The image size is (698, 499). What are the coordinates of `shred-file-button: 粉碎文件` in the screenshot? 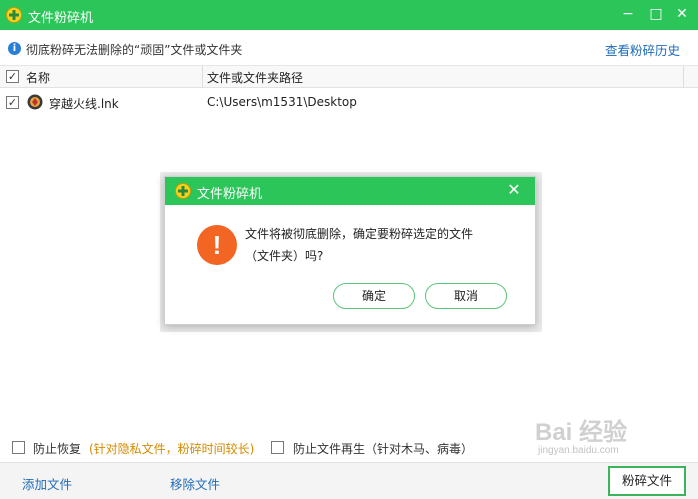 It's located at (647, 481).